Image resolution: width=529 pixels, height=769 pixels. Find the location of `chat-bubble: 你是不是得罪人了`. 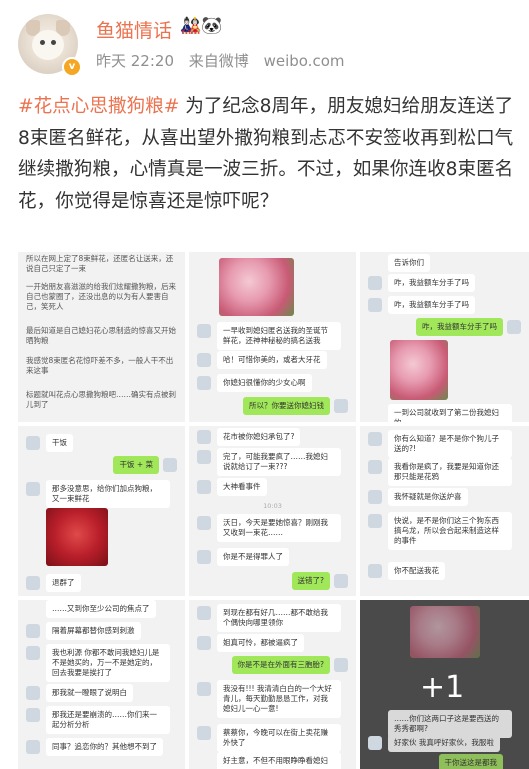

chat-bubble: 你是不是得罪人了 is located at coordinates (253, 557).